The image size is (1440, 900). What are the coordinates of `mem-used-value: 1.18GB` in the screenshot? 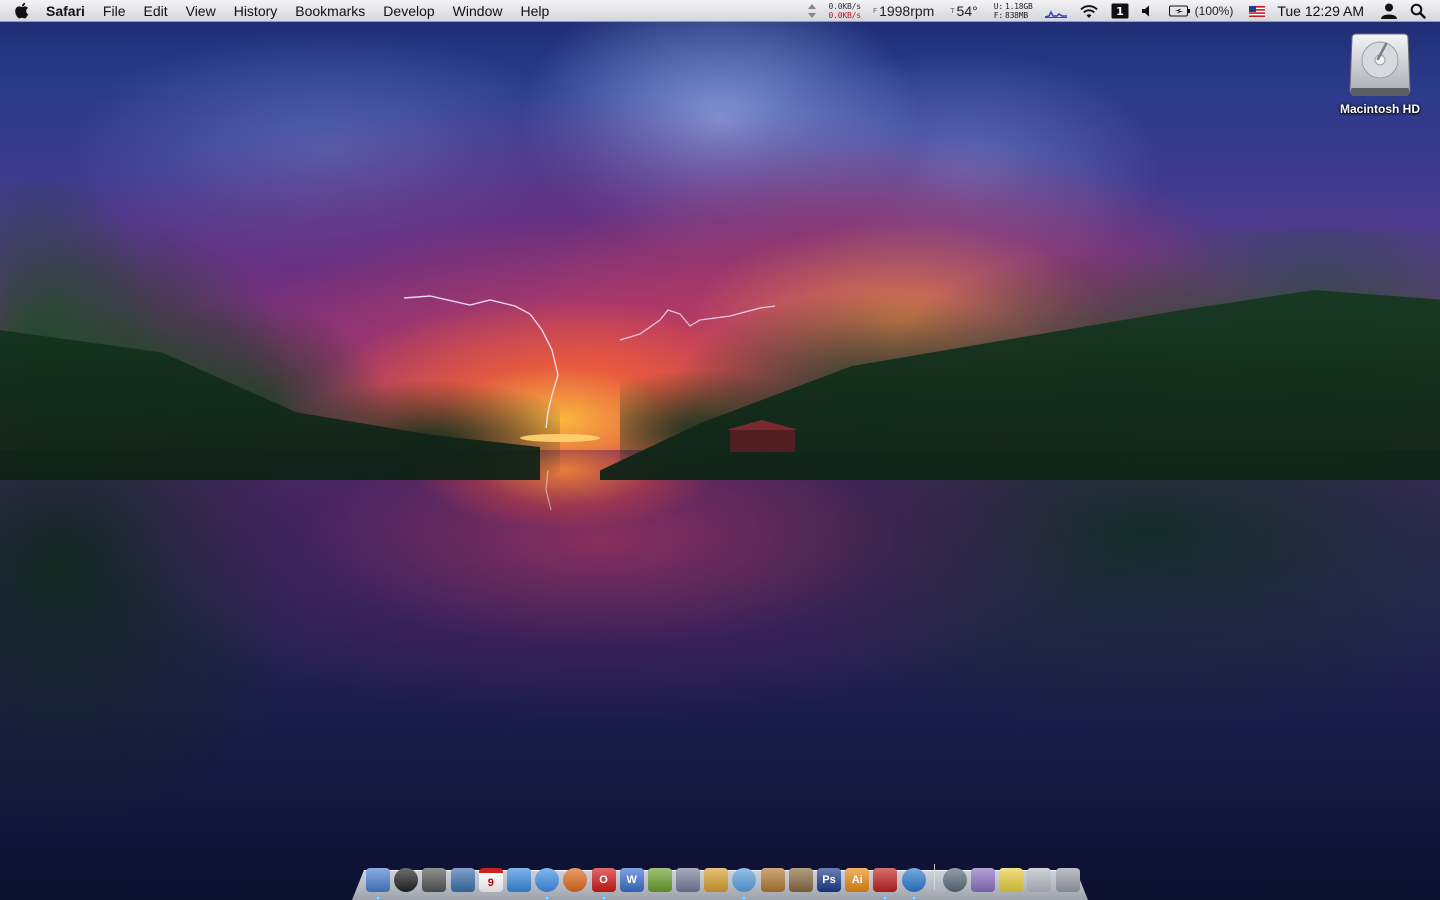 It's located at (1018, 6).